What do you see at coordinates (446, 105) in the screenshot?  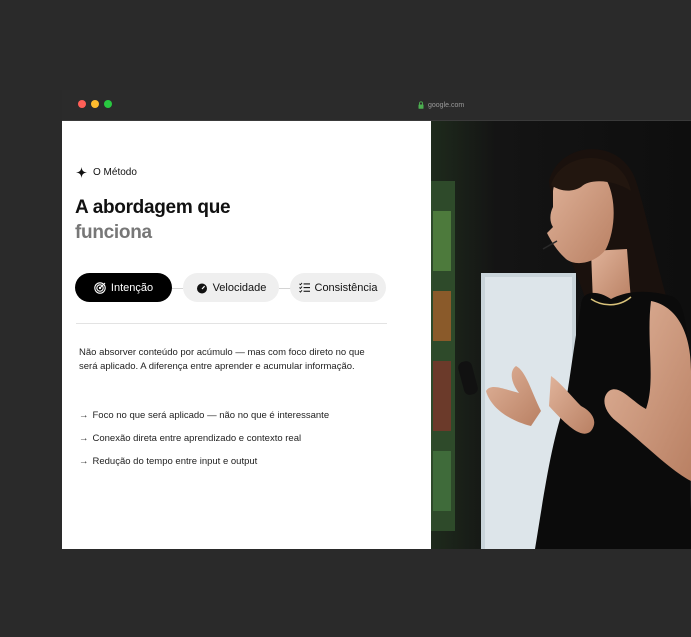 I see `url-text: google.com` at bounding box center [446, 105].